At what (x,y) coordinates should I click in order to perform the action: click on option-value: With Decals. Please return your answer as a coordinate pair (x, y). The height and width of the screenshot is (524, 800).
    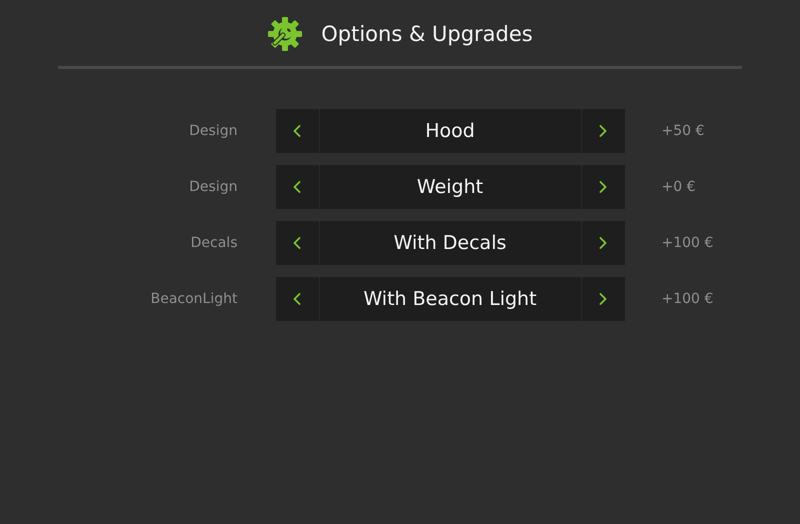
    Looking at the image, I should click on (450, 243).